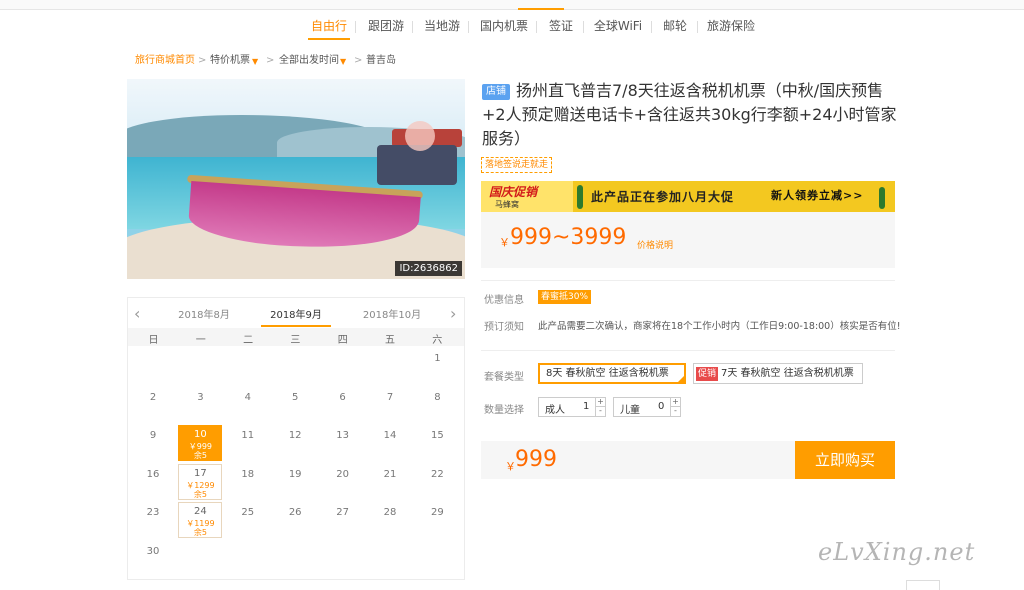  Describe the element at coordinates (923, 585) in the screenshot. I see `back-to-top-button` at that location.